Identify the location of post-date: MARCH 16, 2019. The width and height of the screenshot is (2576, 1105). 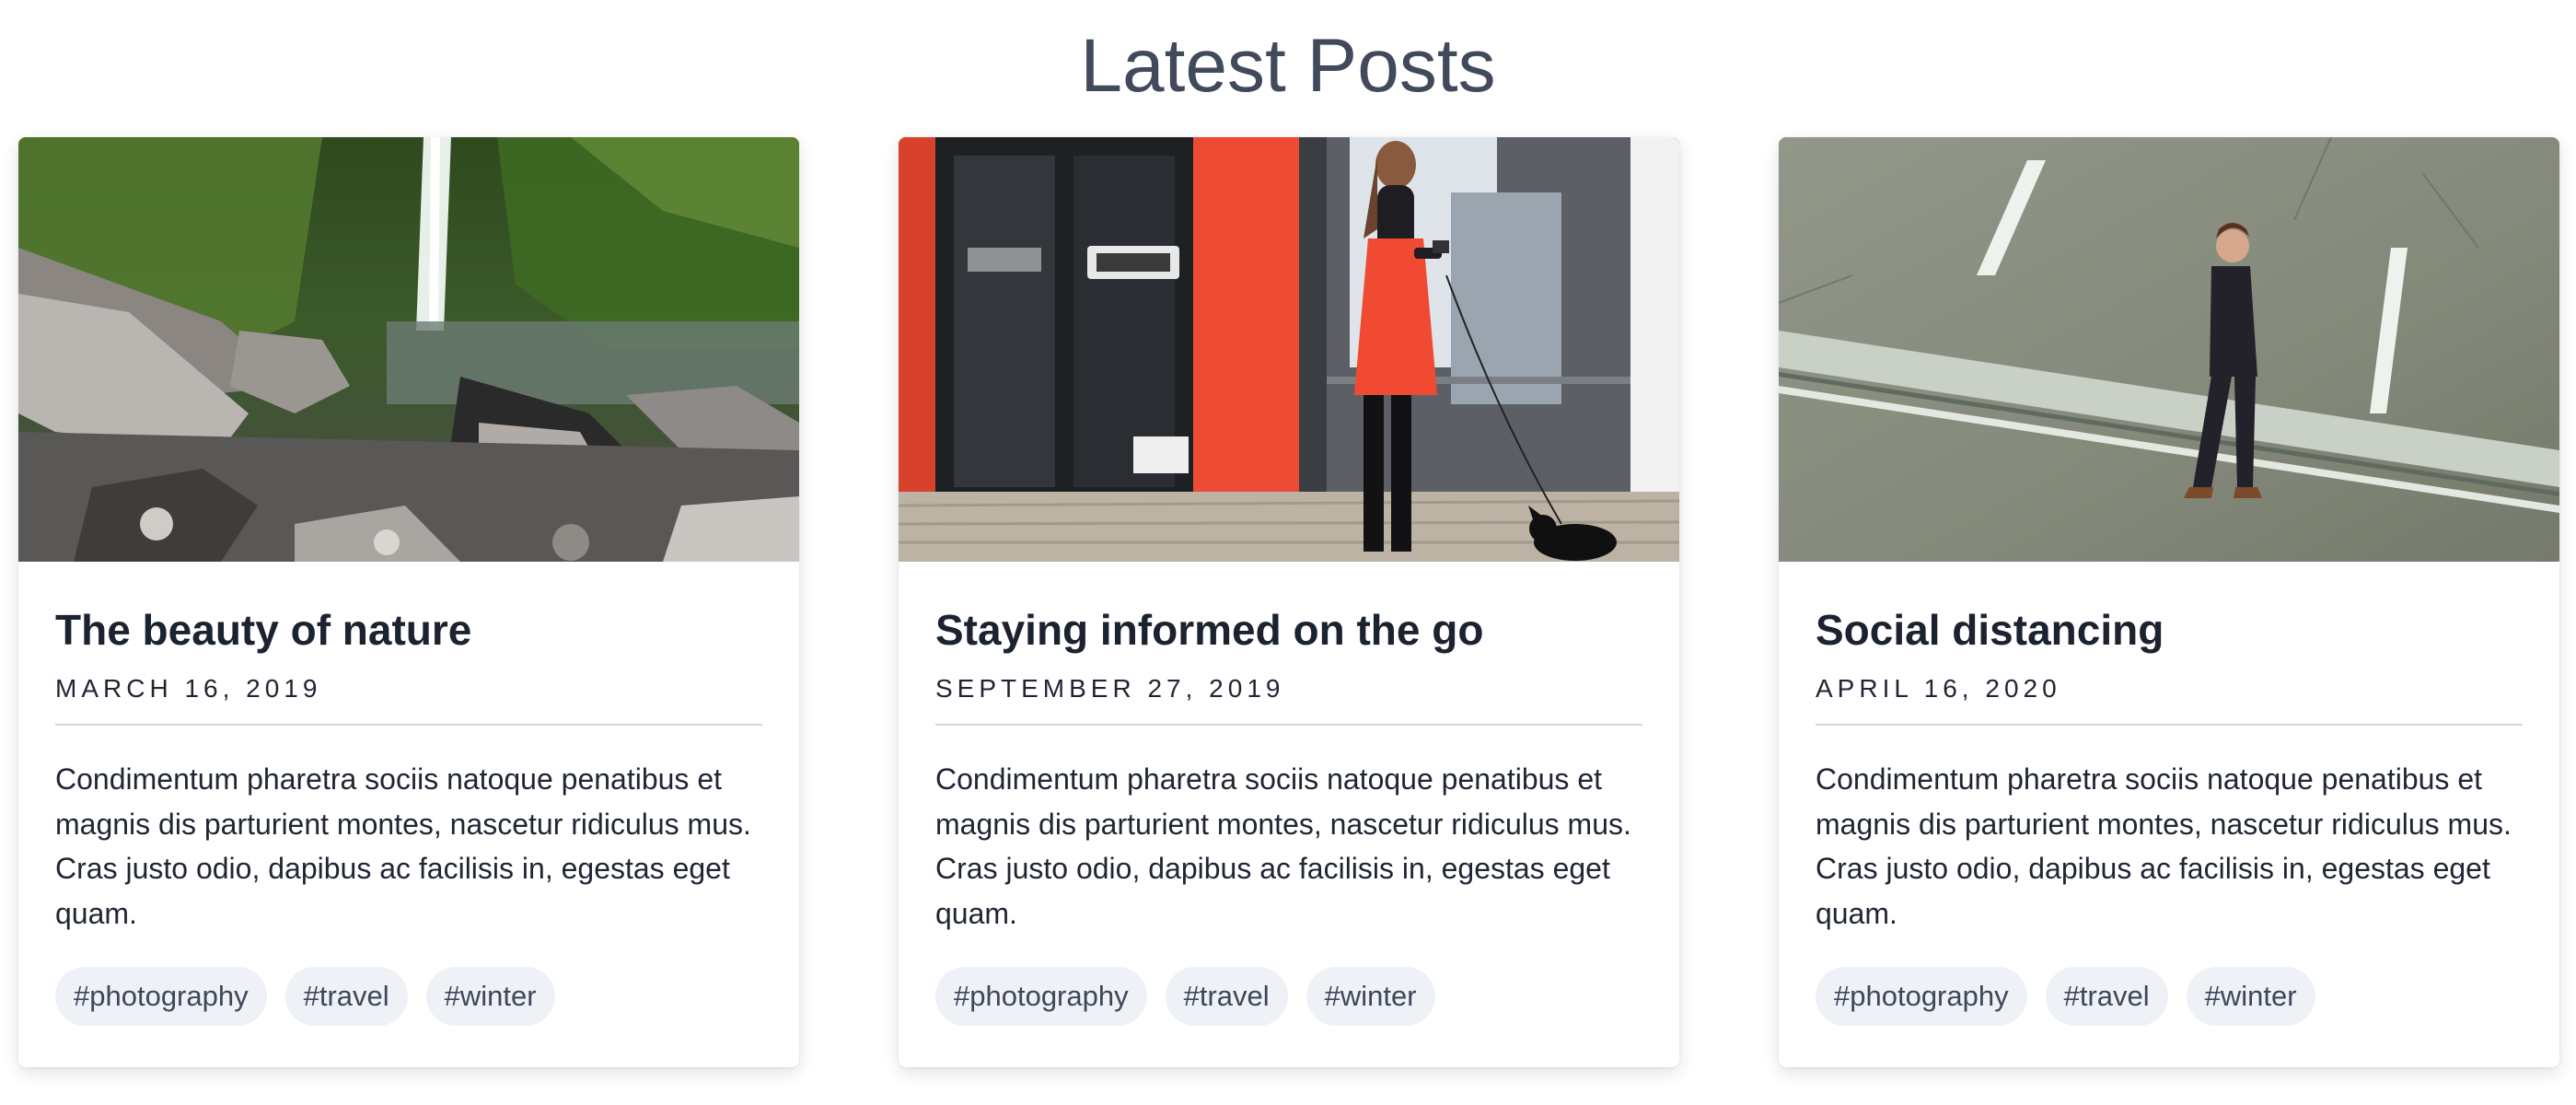
(408, 699).